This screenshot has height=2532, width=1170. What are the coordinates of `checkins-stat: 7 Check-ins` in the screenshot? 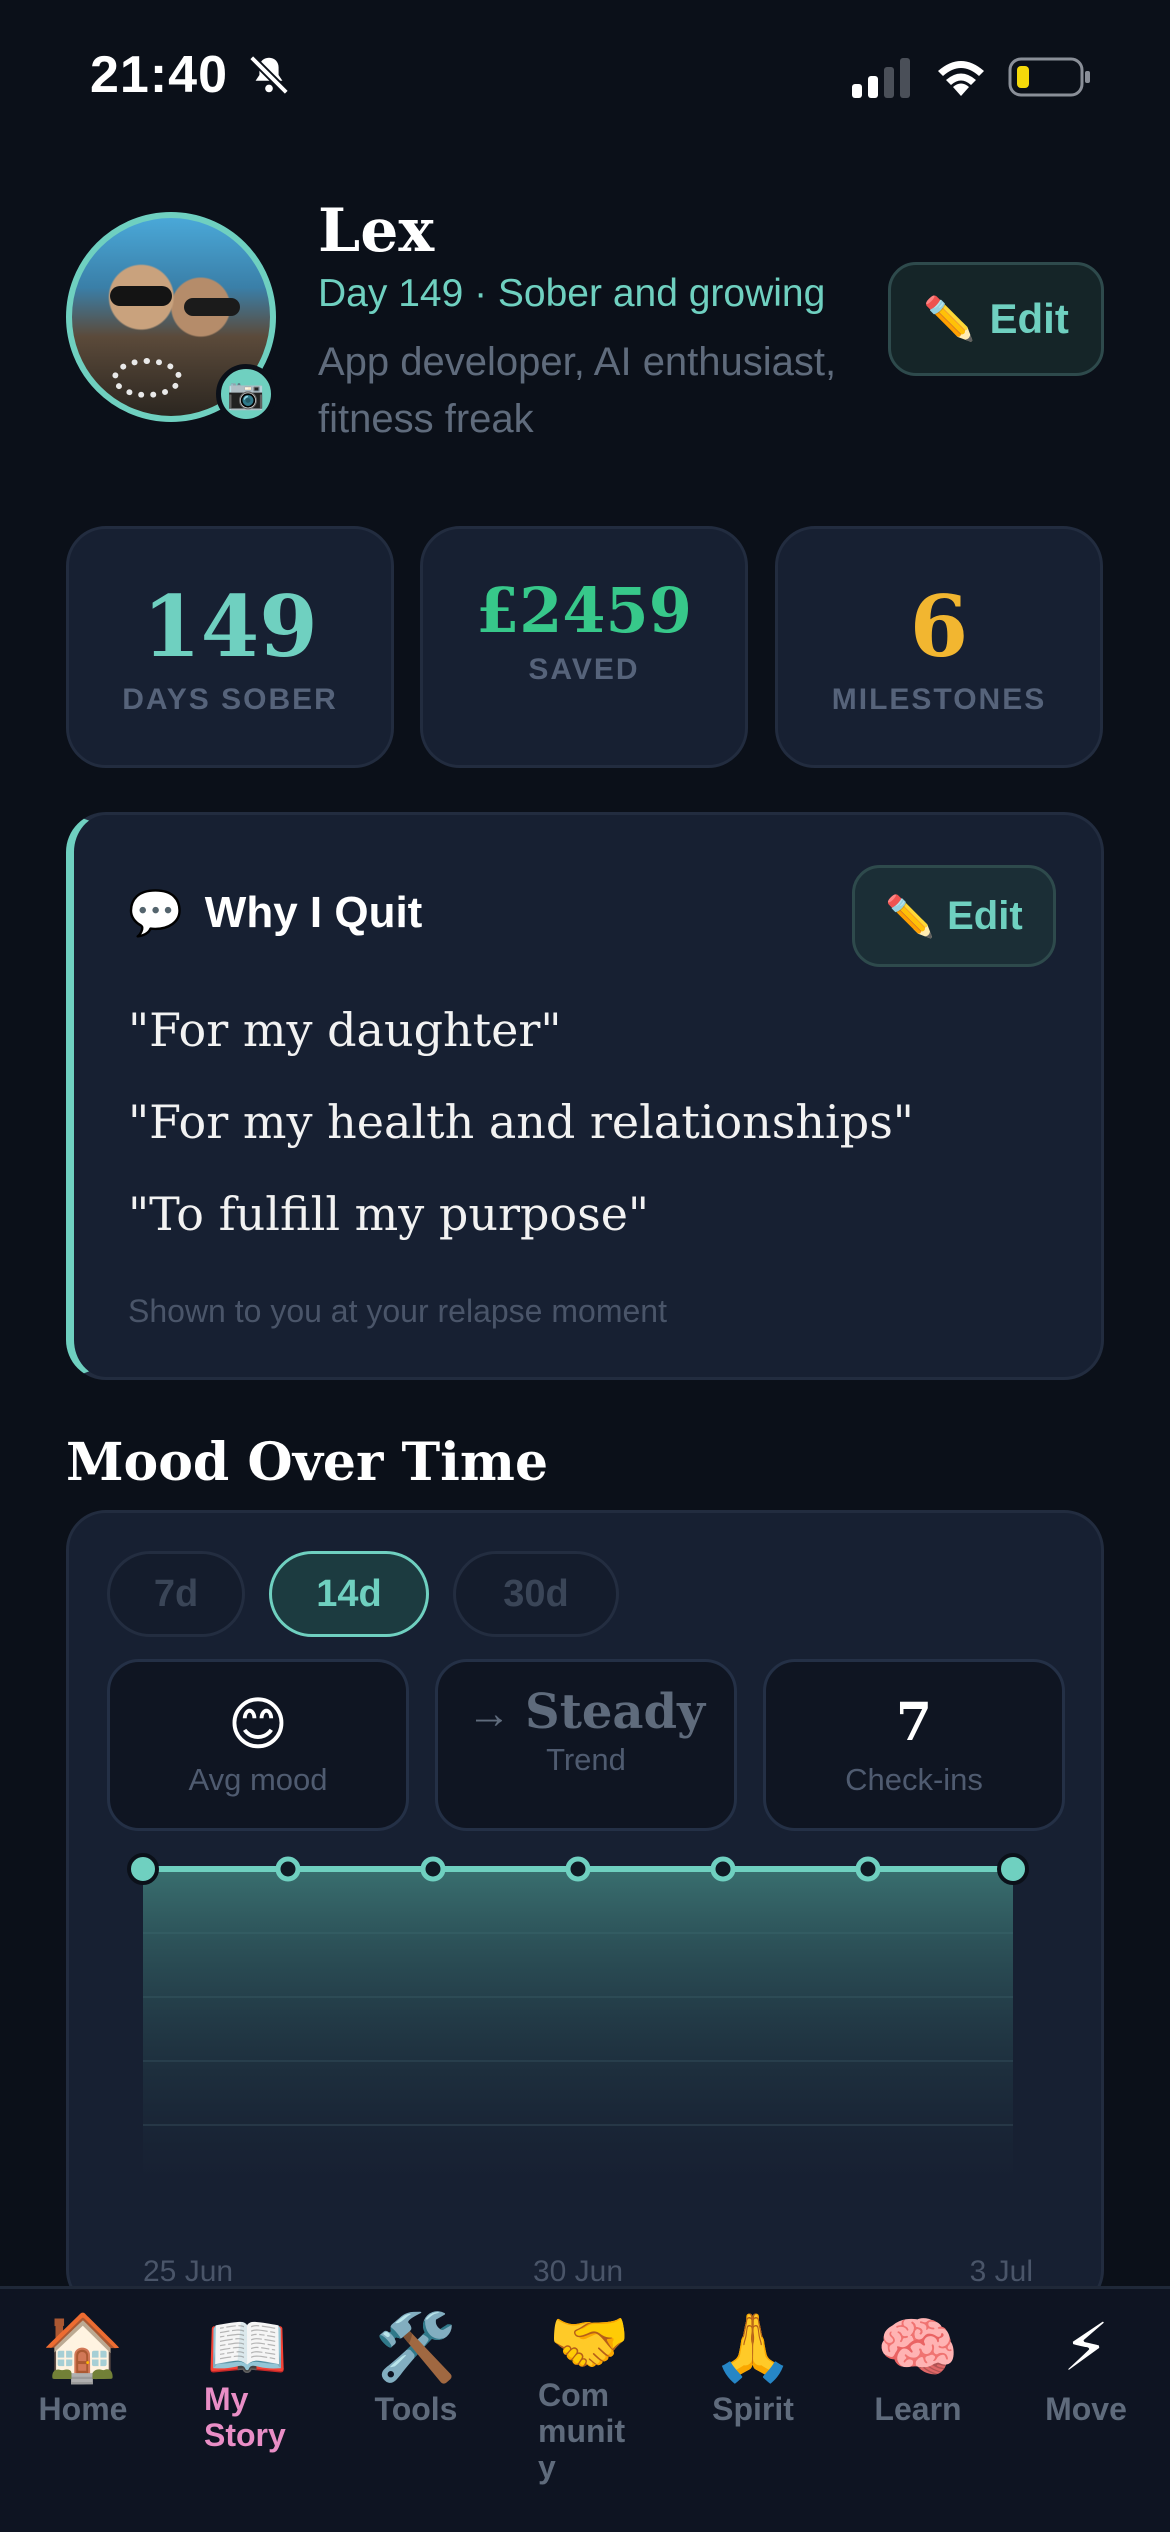 It's located at (914, 1745).